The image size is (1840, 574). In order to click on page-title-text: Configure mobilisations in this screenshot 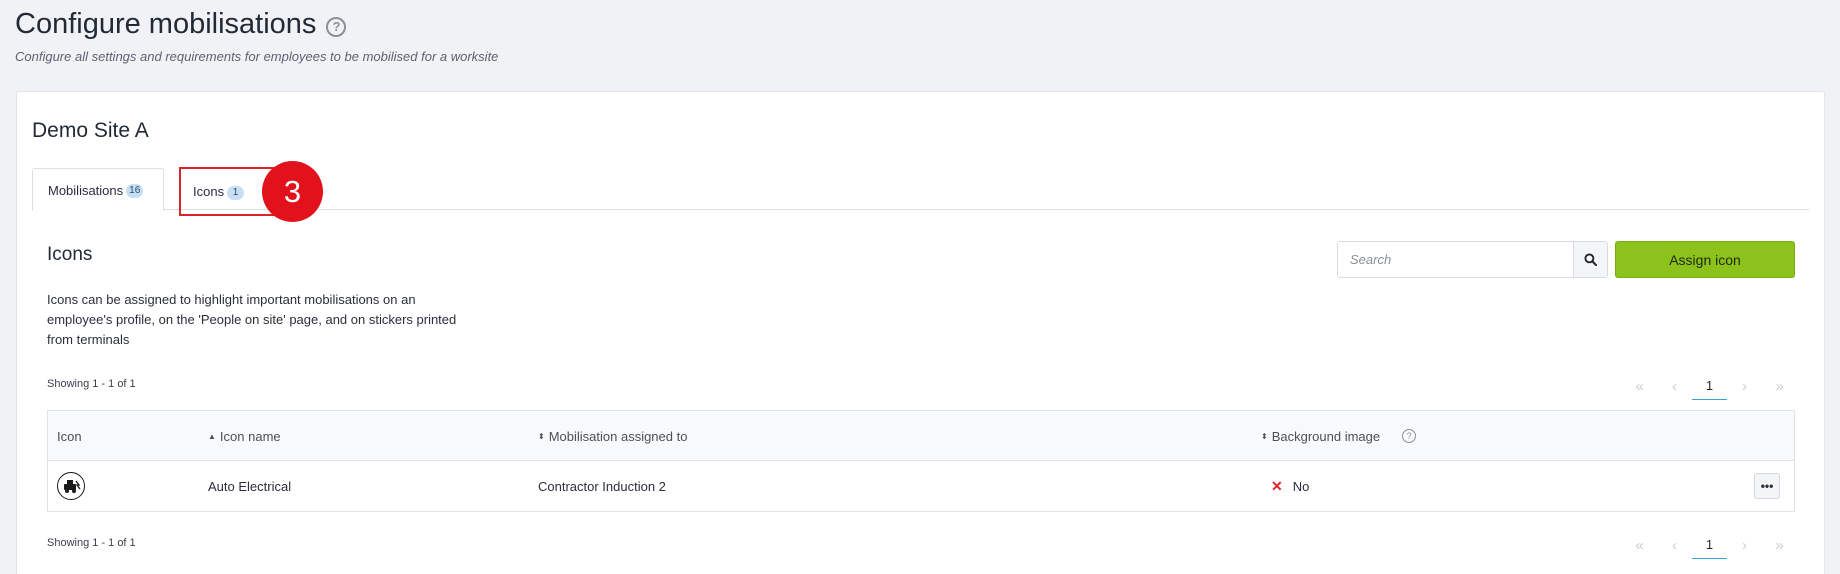, I will do `click(166, 24)`.